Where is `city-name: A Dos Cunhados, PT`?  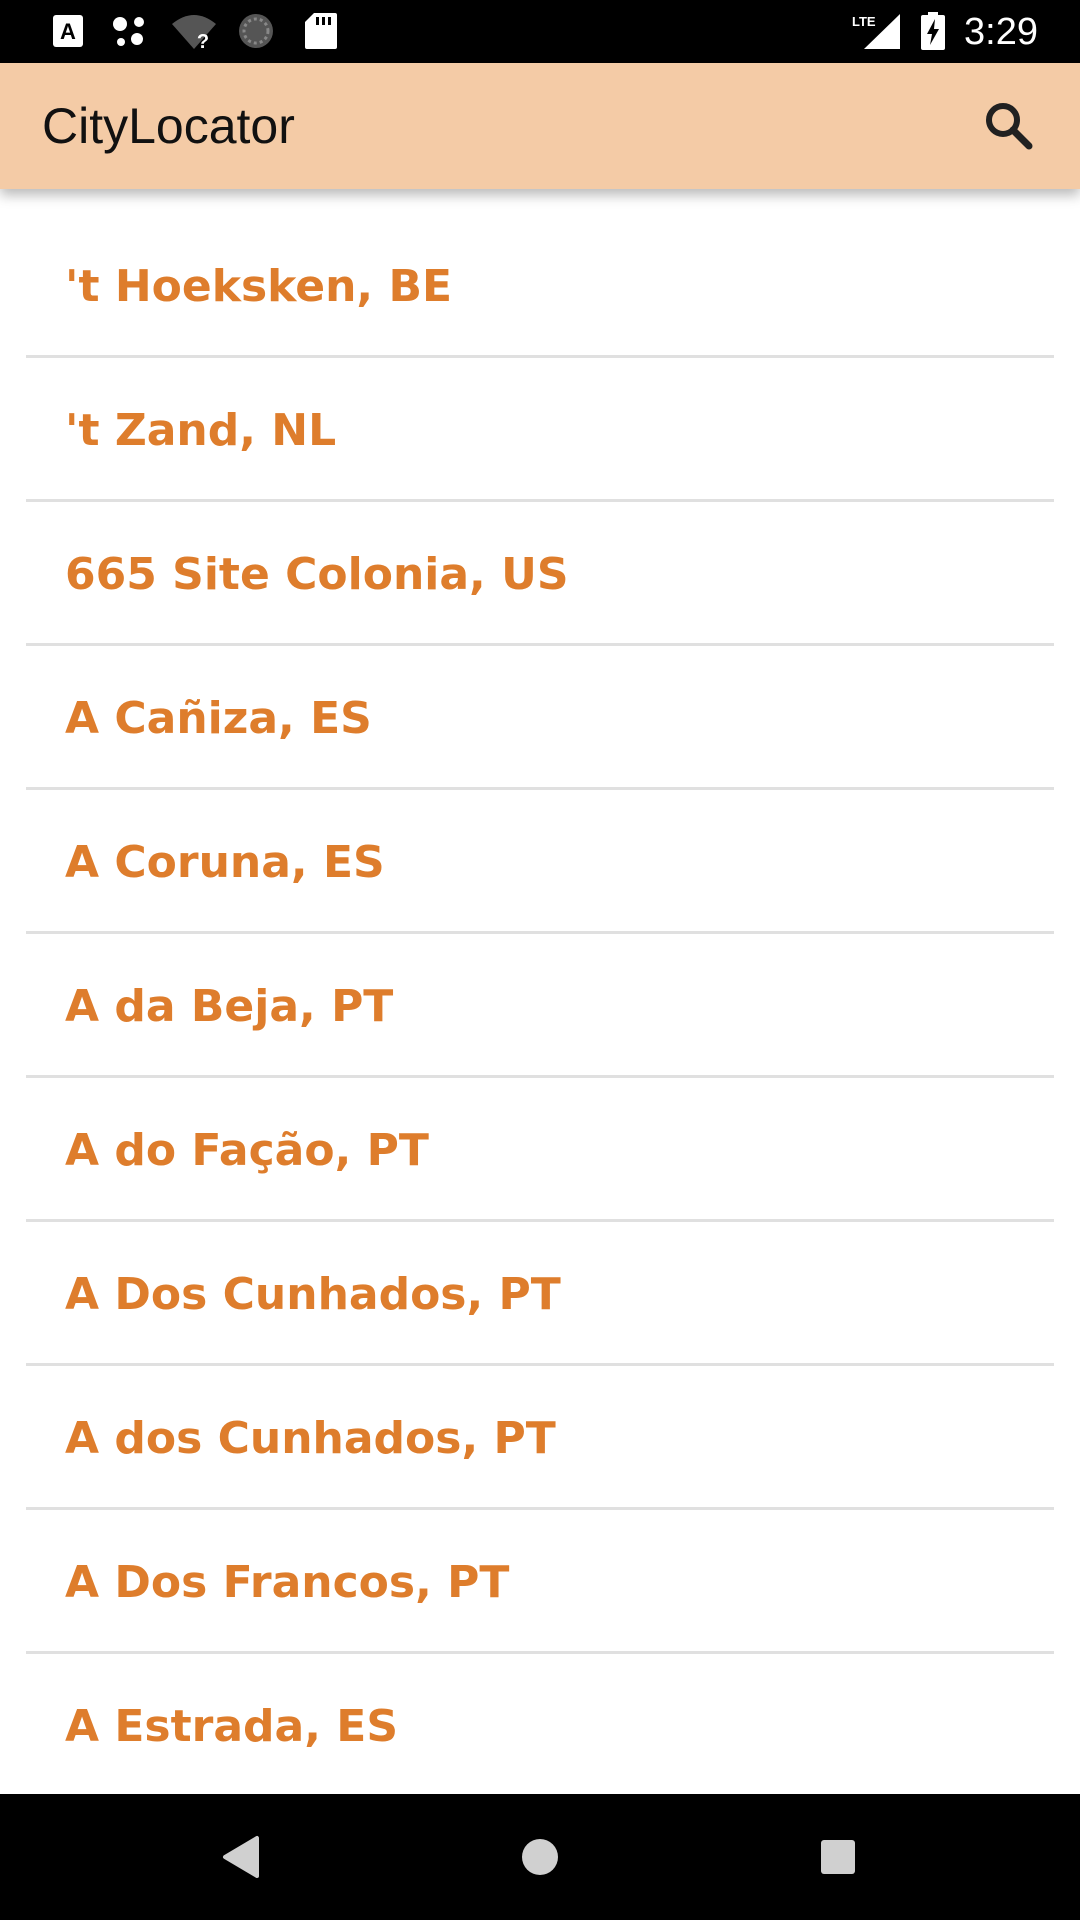
city-name: A Dos Cunhados, PT is located at coordinates (313, 1294).